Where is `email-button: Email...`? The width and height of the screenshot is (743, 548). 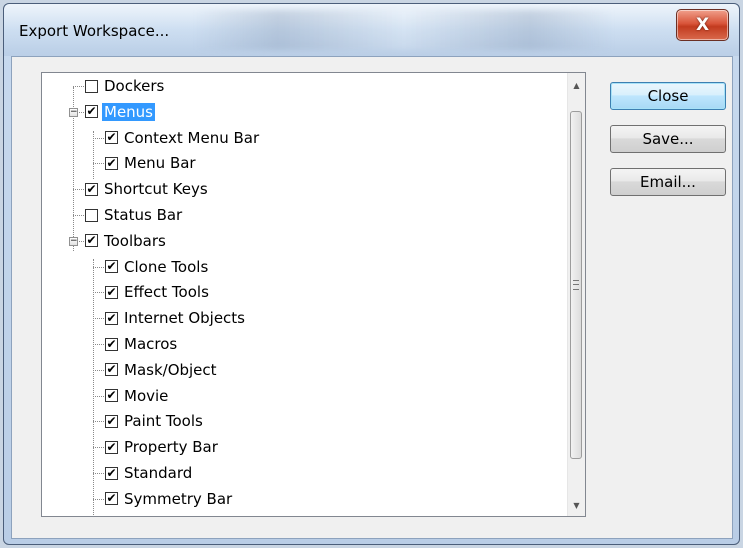
email-button: Email... is located at coordinates (668, 182).